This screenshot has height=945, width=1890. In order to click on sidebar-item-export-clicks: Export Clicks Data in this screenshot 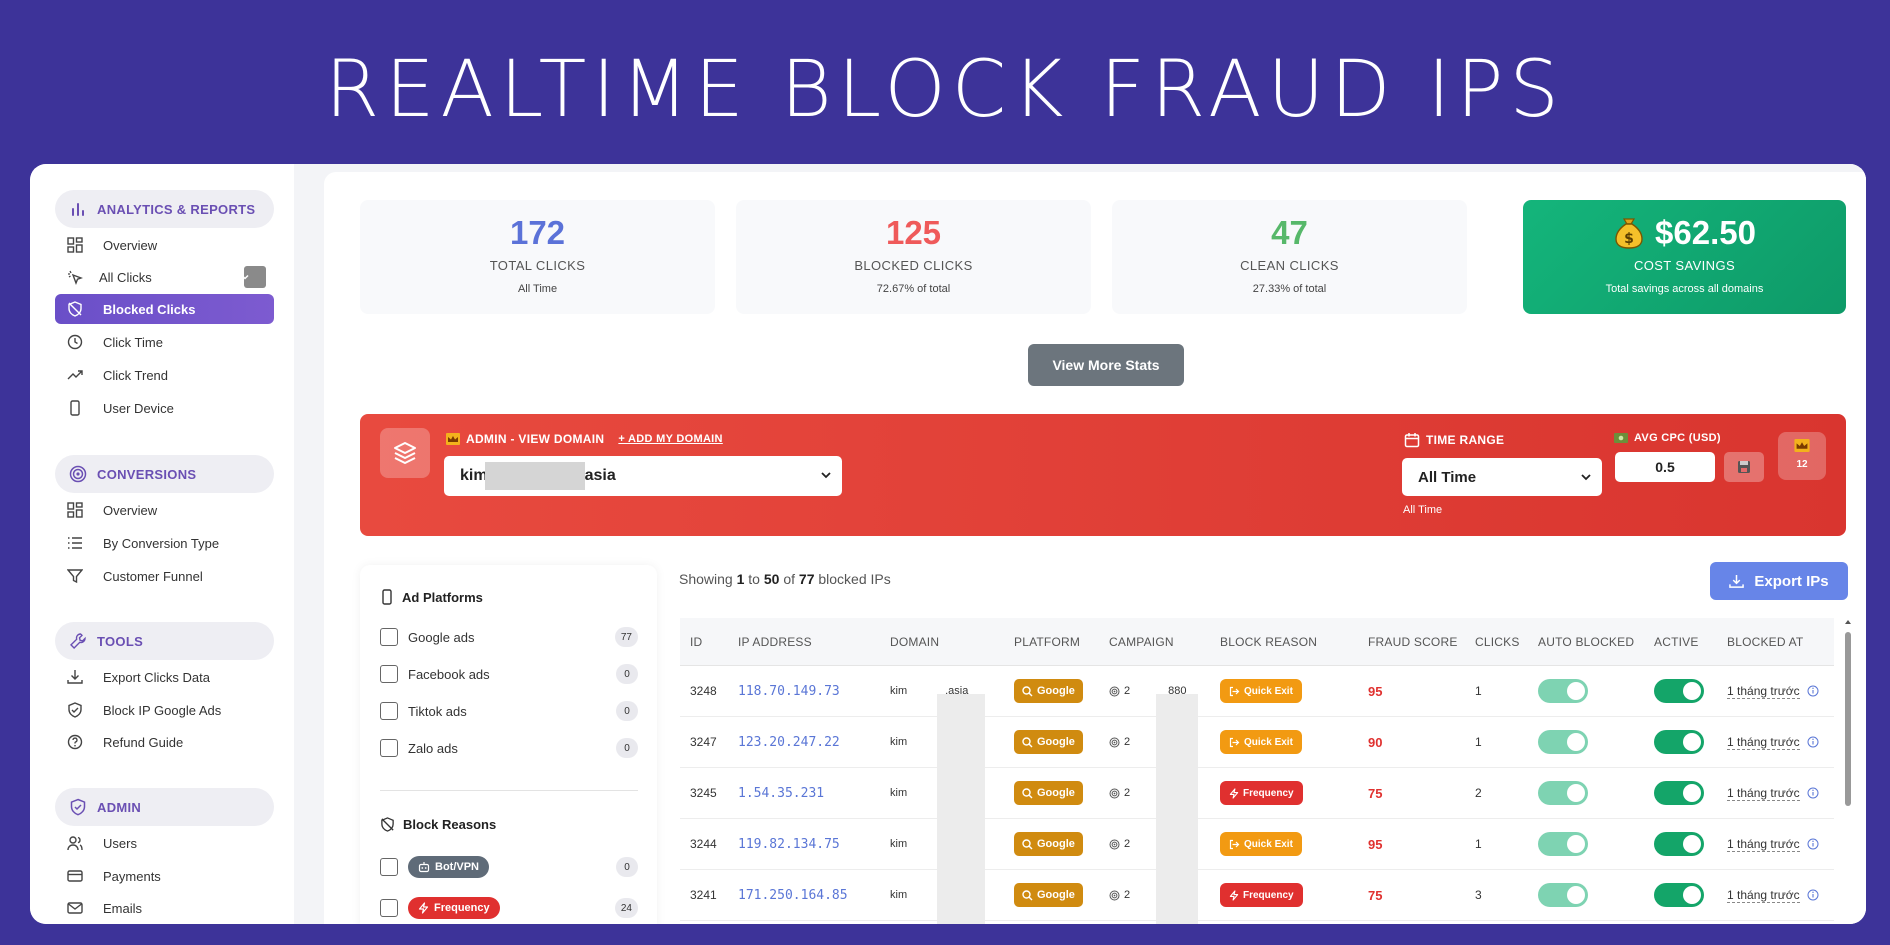, I will do `click(164, 677)`.